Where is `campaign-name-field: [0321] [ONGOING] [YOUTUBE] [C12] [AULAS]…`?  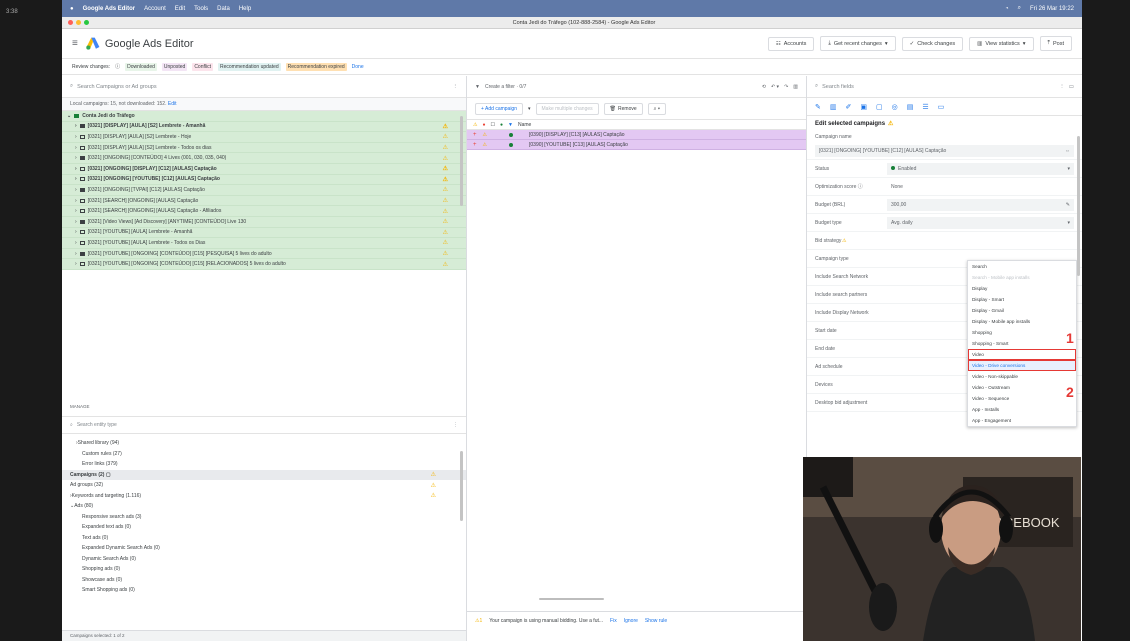
campaign-name-field: [0321] [ONGOING] [YOUTUBE] [C12] [AULAS]… is located at coordinates (944, 151).